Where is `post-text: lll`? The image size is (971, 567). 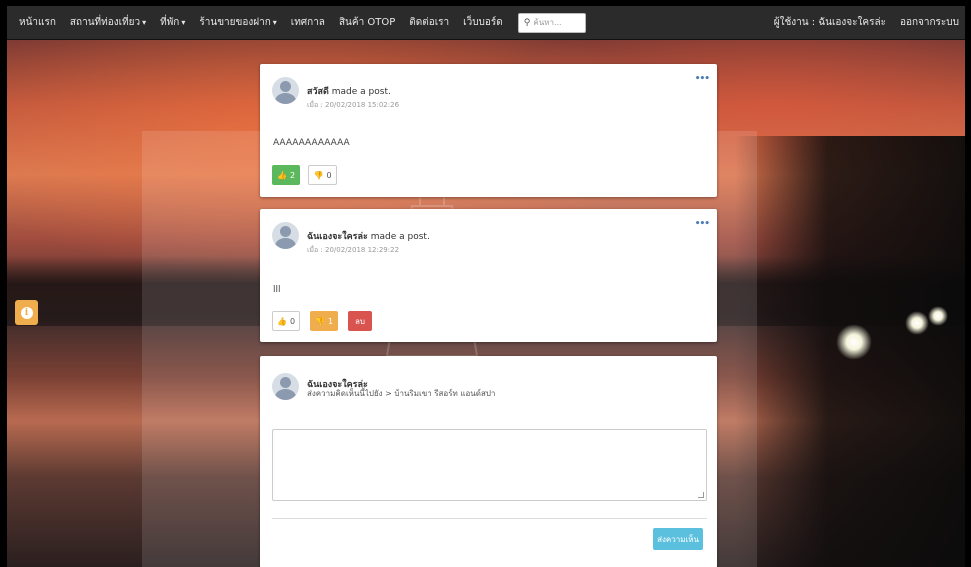
post-text: lll is located at coordinates (277, 290).